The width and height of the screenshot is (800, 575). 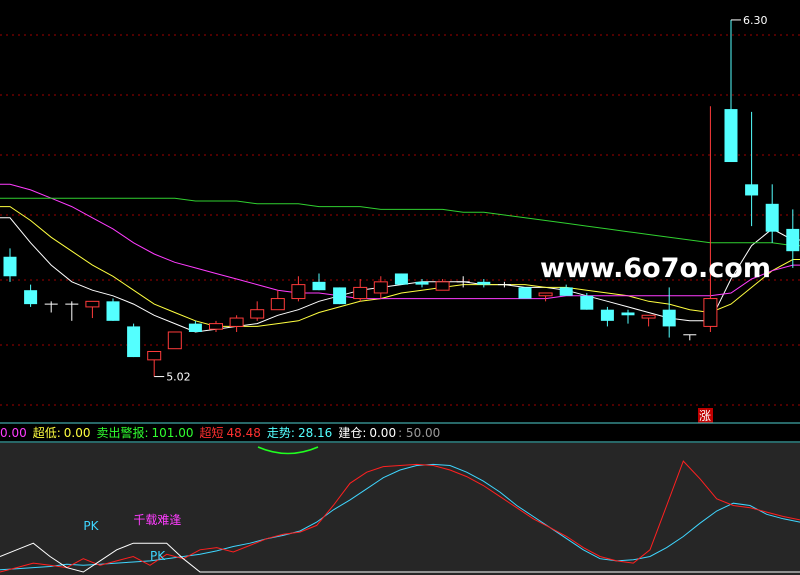 I want to click on rise-badge: 涨, so click(x=705, y=415).